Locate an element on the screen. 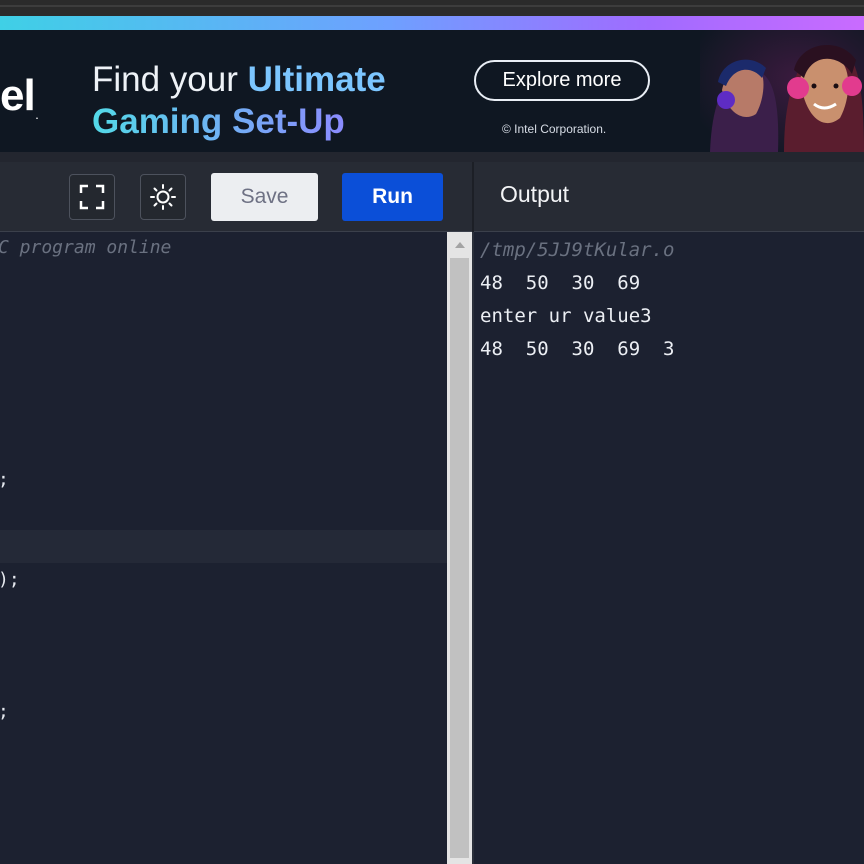 The image size is (864, 864). editor-scrollbar is located at coordinates (459, 548).